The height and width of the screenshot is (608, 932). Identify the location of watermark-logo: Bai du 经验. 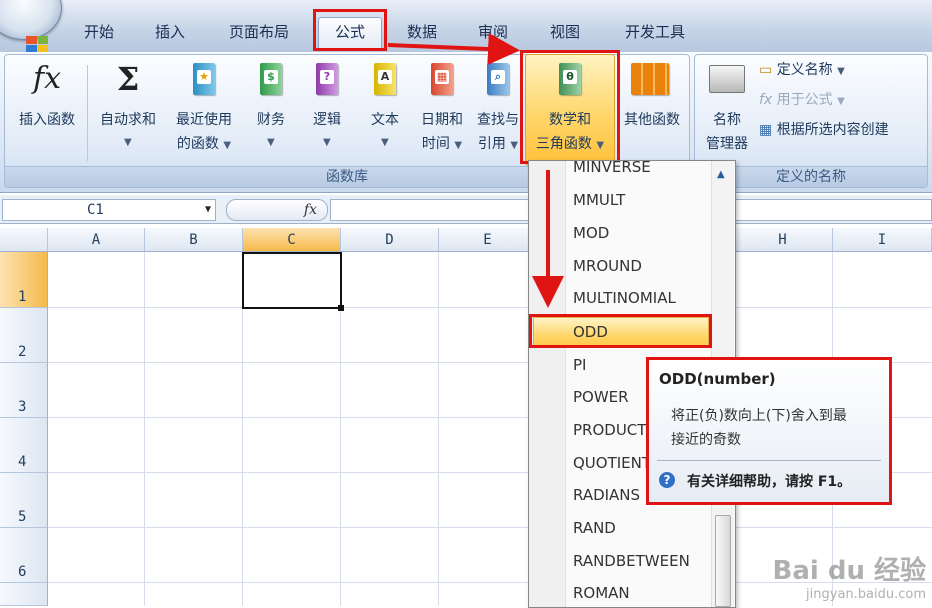
(849, 571).